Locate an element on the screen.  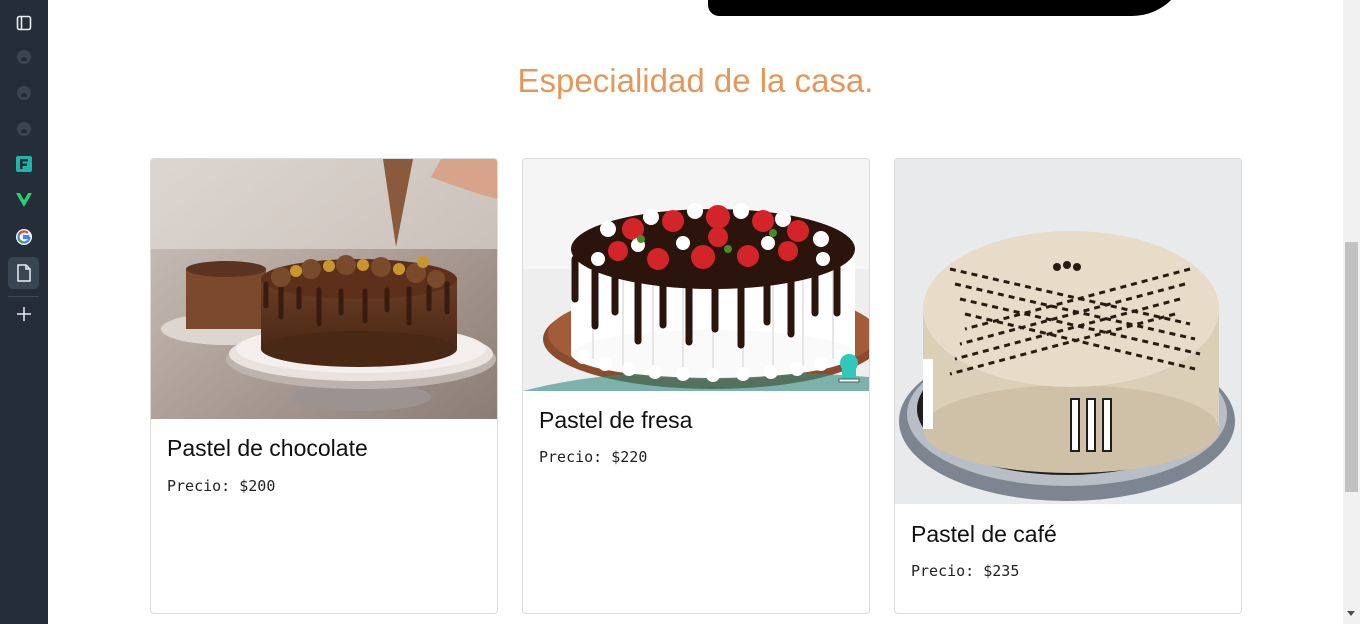
card-title: Pastel de chocolate is located at coordinates (267, 448).